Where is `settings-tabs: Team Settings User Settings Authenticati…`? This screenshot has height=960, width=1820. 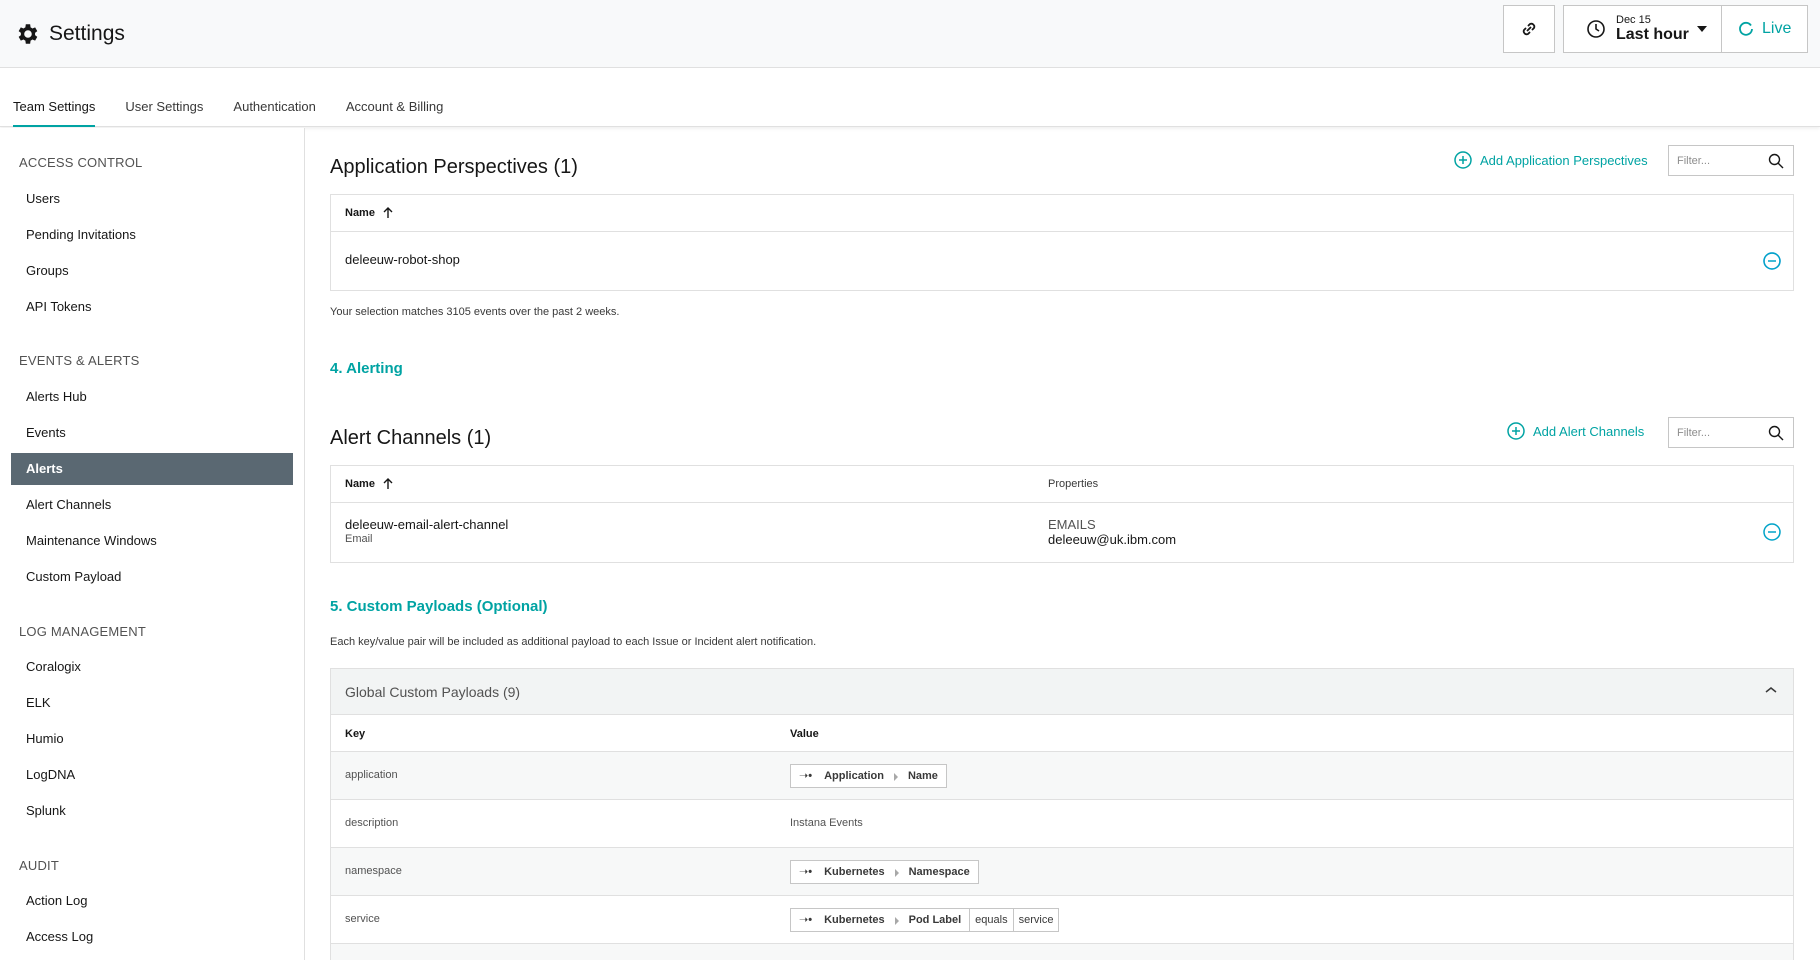
settings-tabs: Team Settings User Settings Authenticati… is located at coordinates (910, 97).